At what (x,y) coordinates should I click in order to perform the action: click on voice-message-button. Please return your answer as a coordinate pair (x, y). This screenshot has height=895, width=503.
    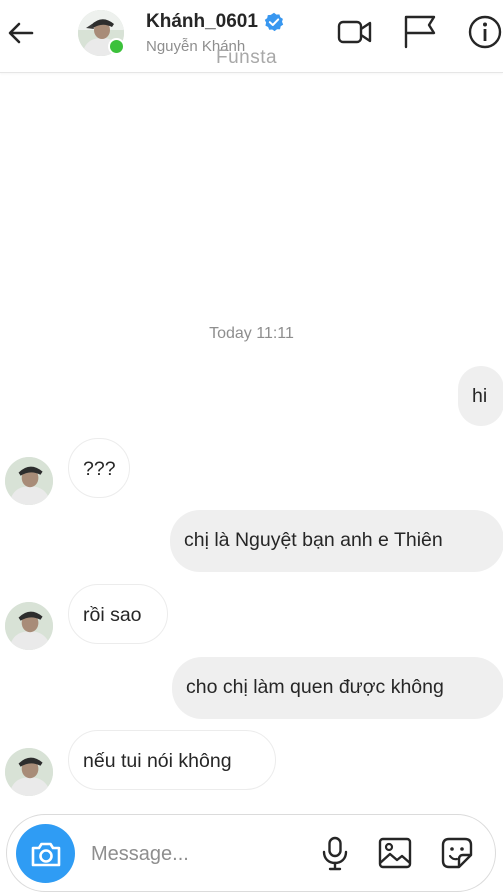
    Looking at the image, I should click on (335, 853).